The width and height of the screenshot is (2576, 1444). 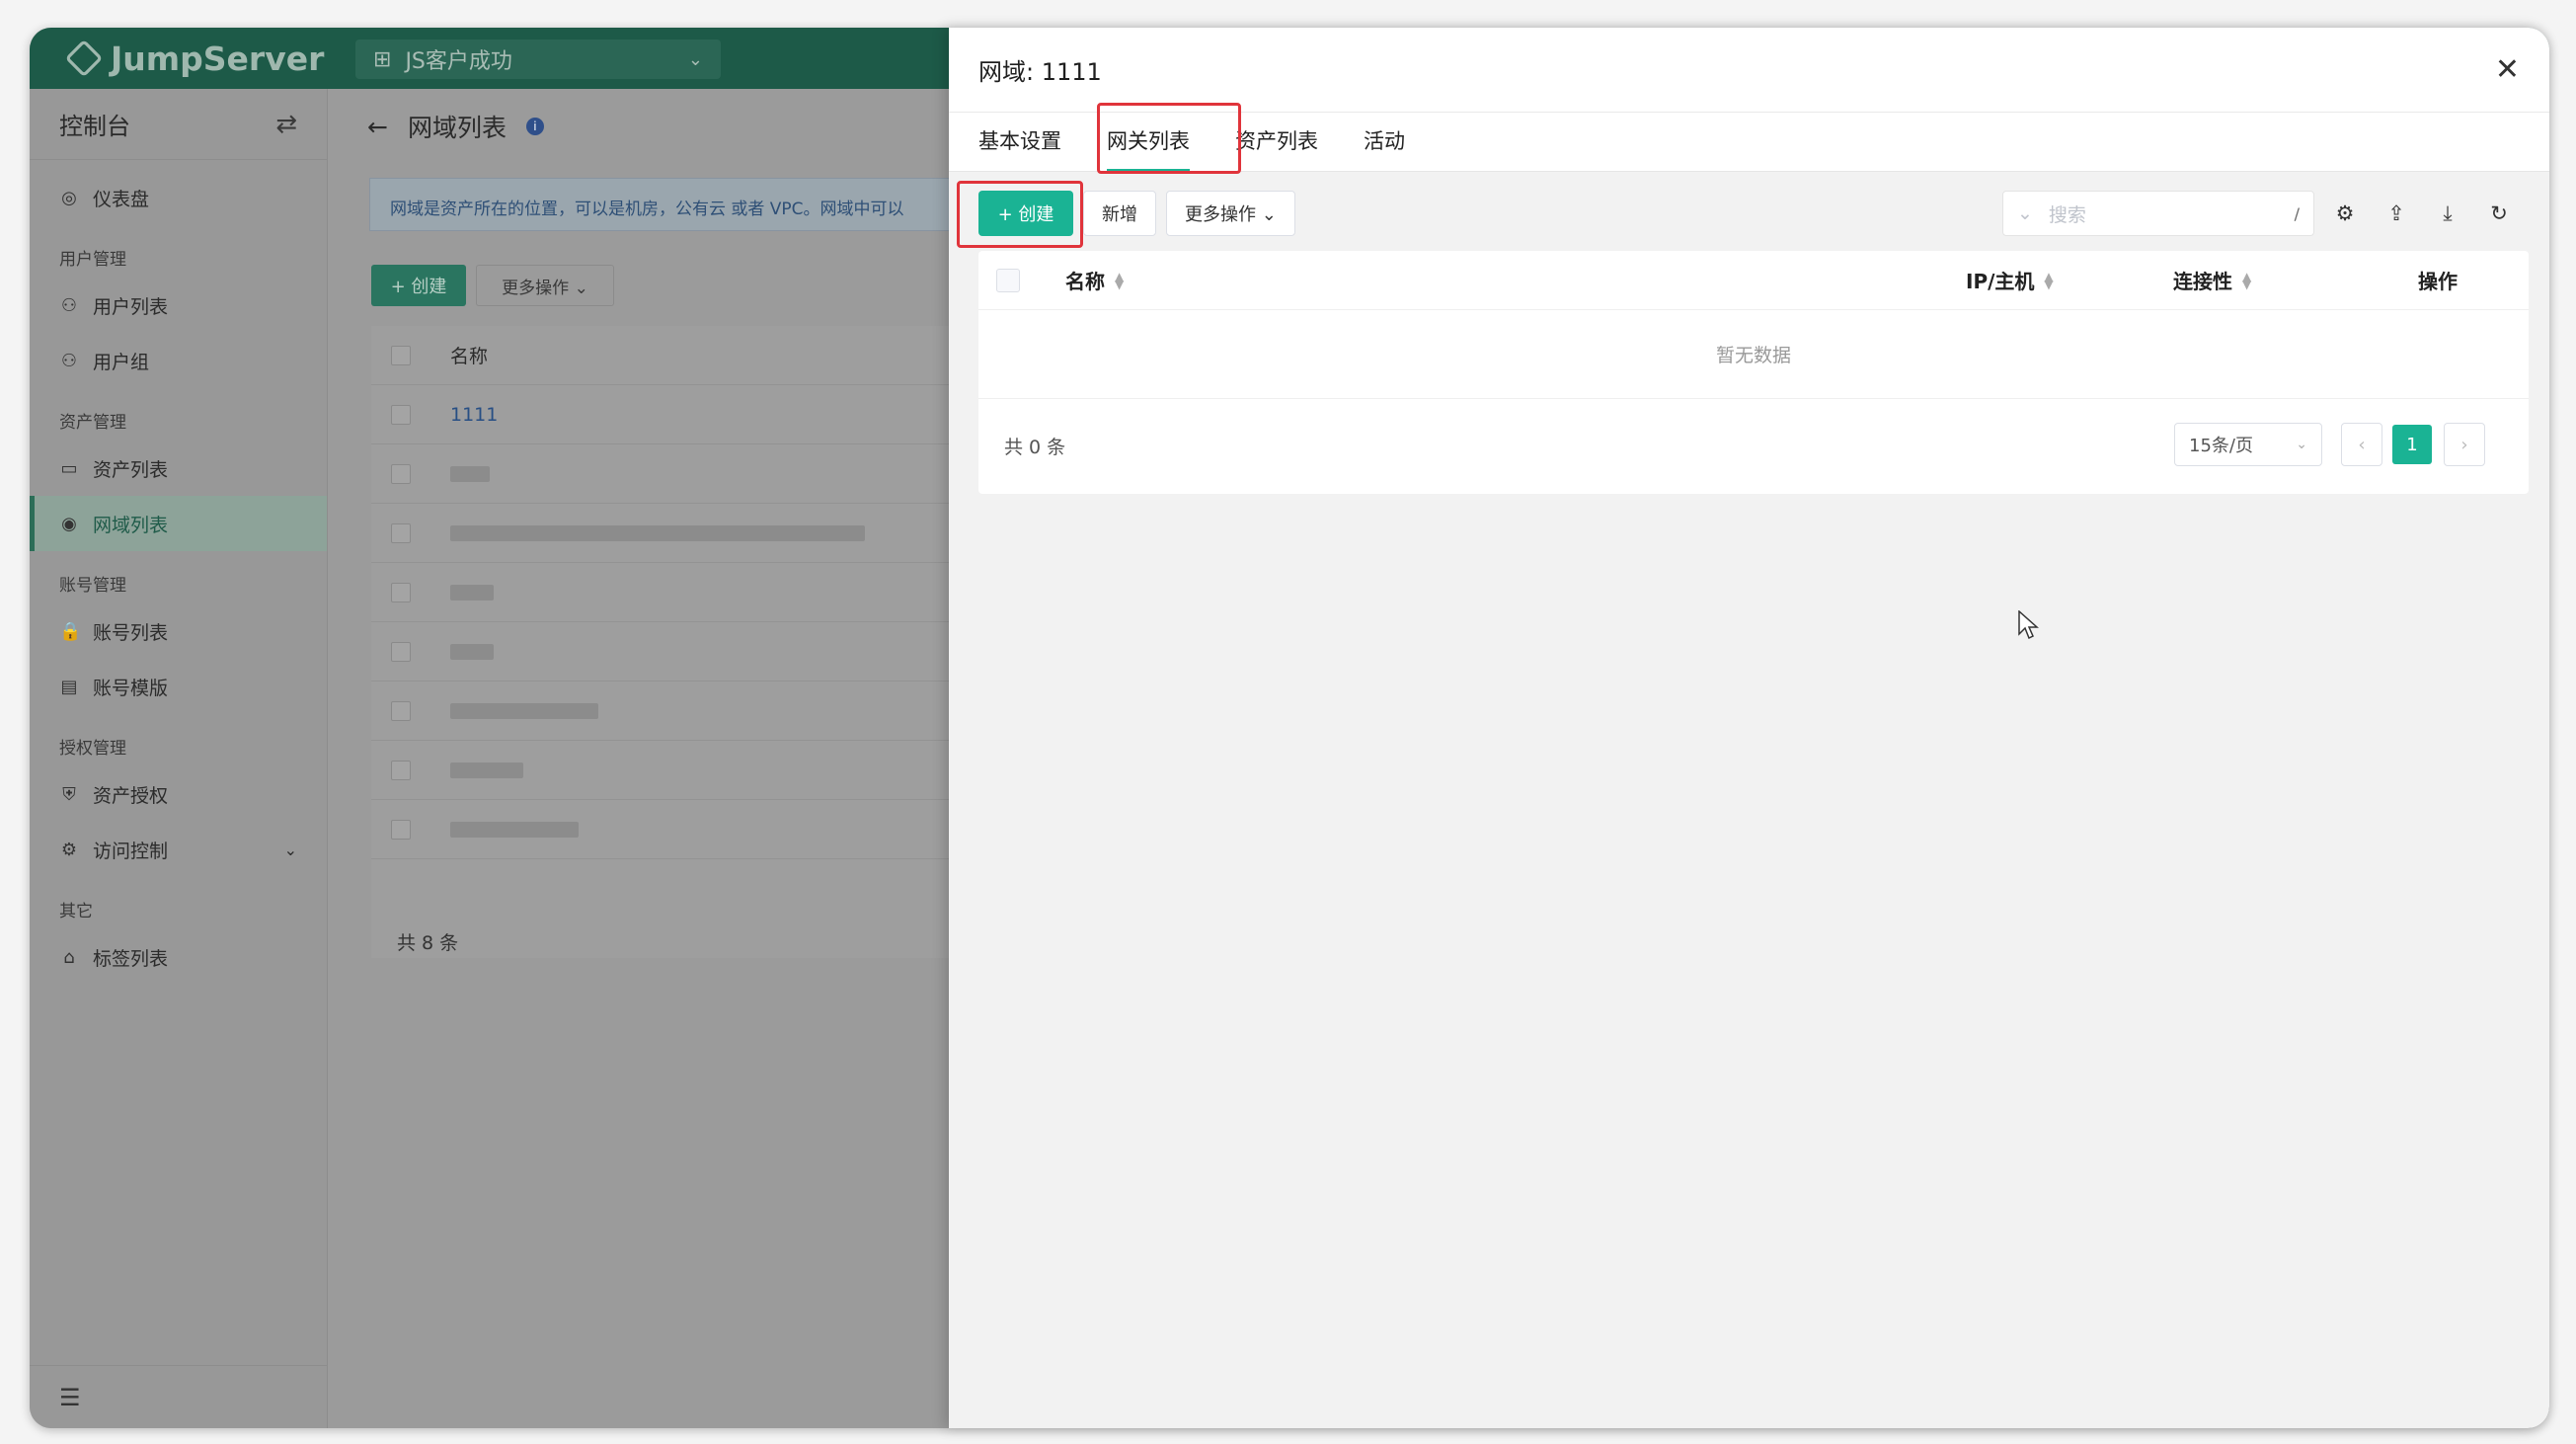 I want to click on info-icon: i, so click(x=534, y=126).